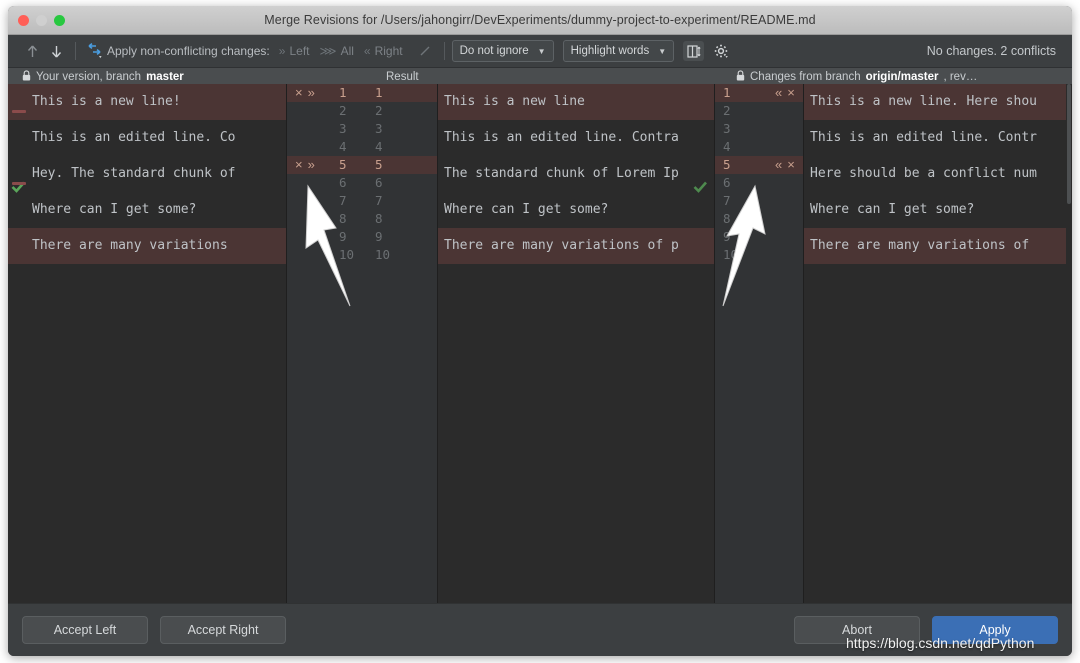 This screenshot has height=663, width=1080. I want to click on right-line-number: 8, so click(727, 218).